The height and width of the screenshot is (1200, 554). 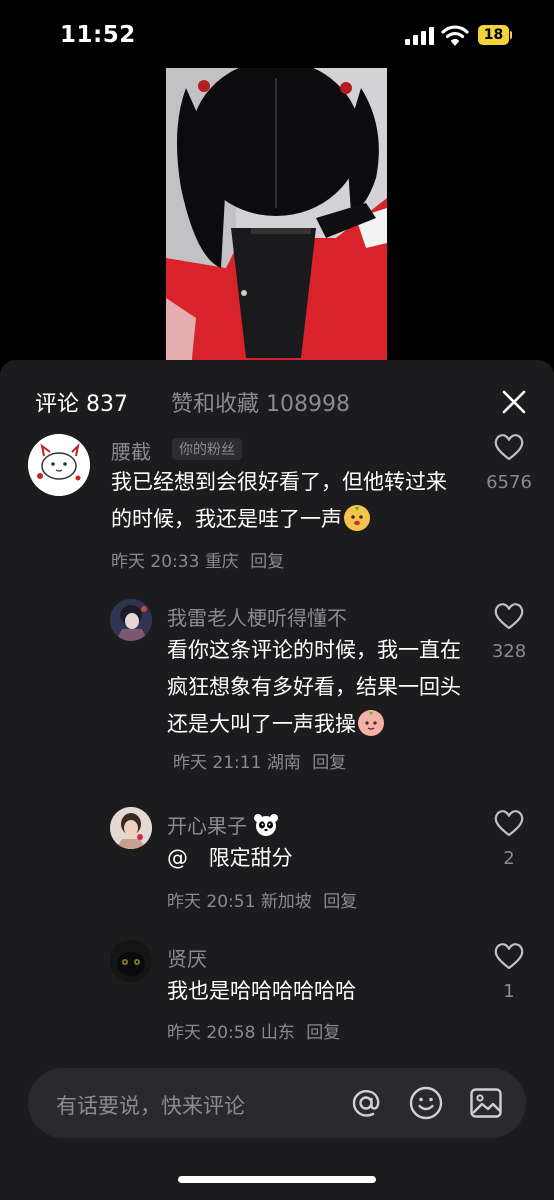 I want to click on image-icon, so click(x=486, y=1103).